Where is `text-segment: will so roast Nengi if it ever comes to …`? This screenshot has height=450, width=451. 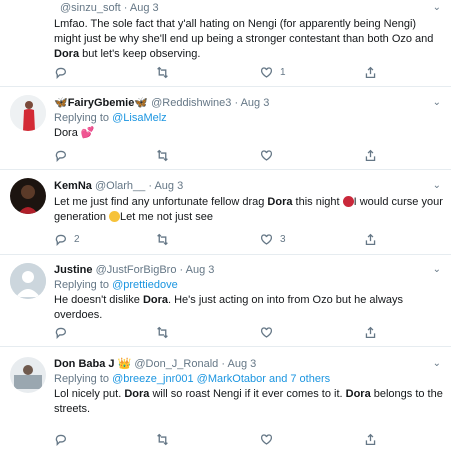
text-segment: will so roast Nengi if it ever comes to … is located at coordinates (247, 394).